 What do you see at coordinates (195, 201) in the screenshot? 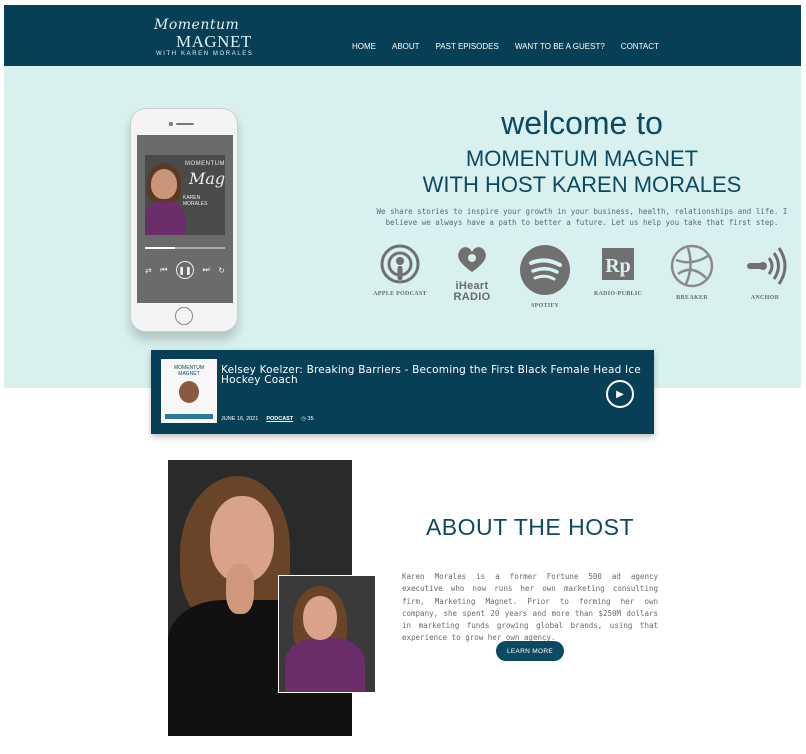
I see `cover-art-bottom: KAREN MORALES` at bounding box center [195, 201].